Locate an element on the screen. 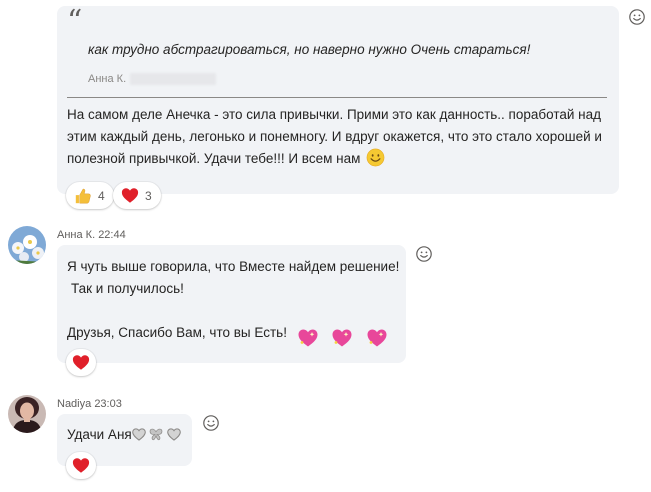 The image size is (651, 492). reaction-heart-button: 3 is located at coordinates (137, 195).